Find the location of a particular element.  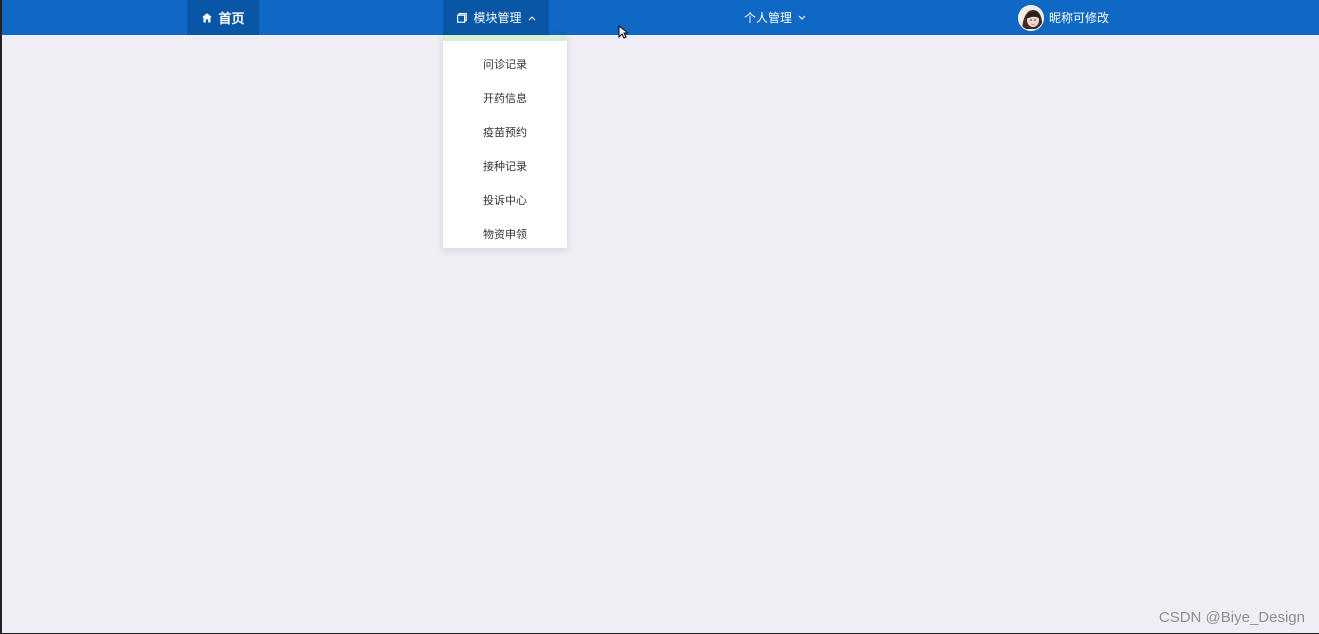

avatar is located at coordinates (1031, 17).